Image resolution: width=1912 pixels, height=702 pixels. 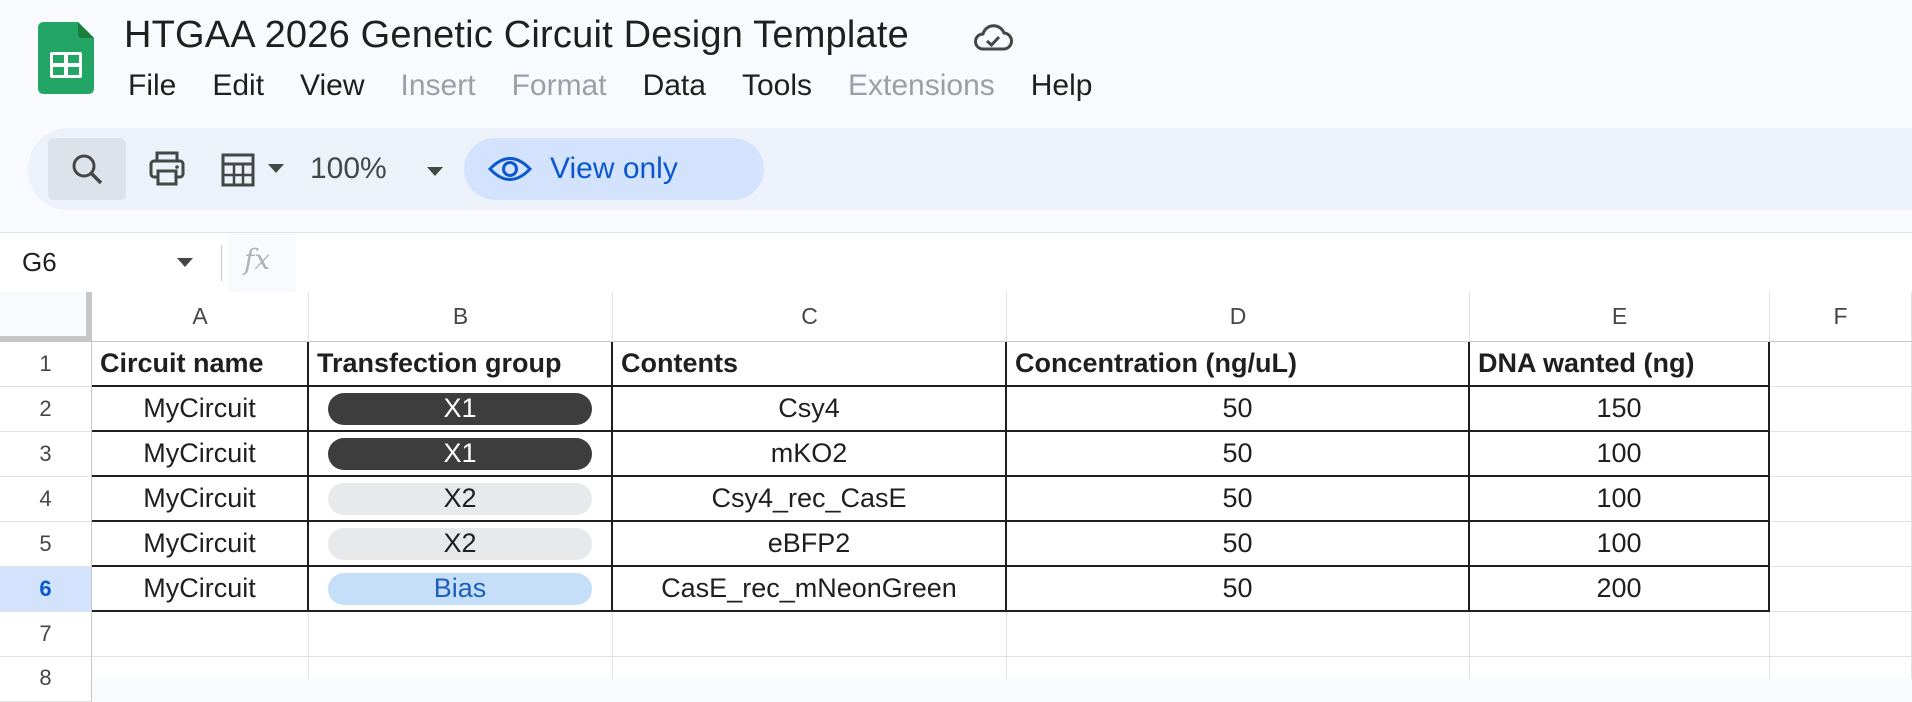 I want to click on row-header-2: 2, so click(x=46, y=409).